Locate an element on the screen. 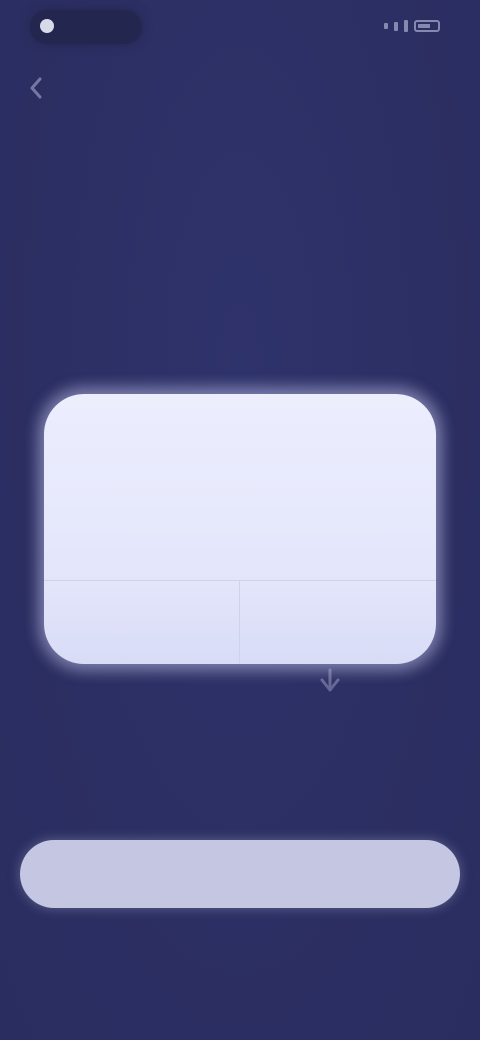 The height and width of the screenshot is (1040, 480). battery-icon is located at coordinates (427, 26).